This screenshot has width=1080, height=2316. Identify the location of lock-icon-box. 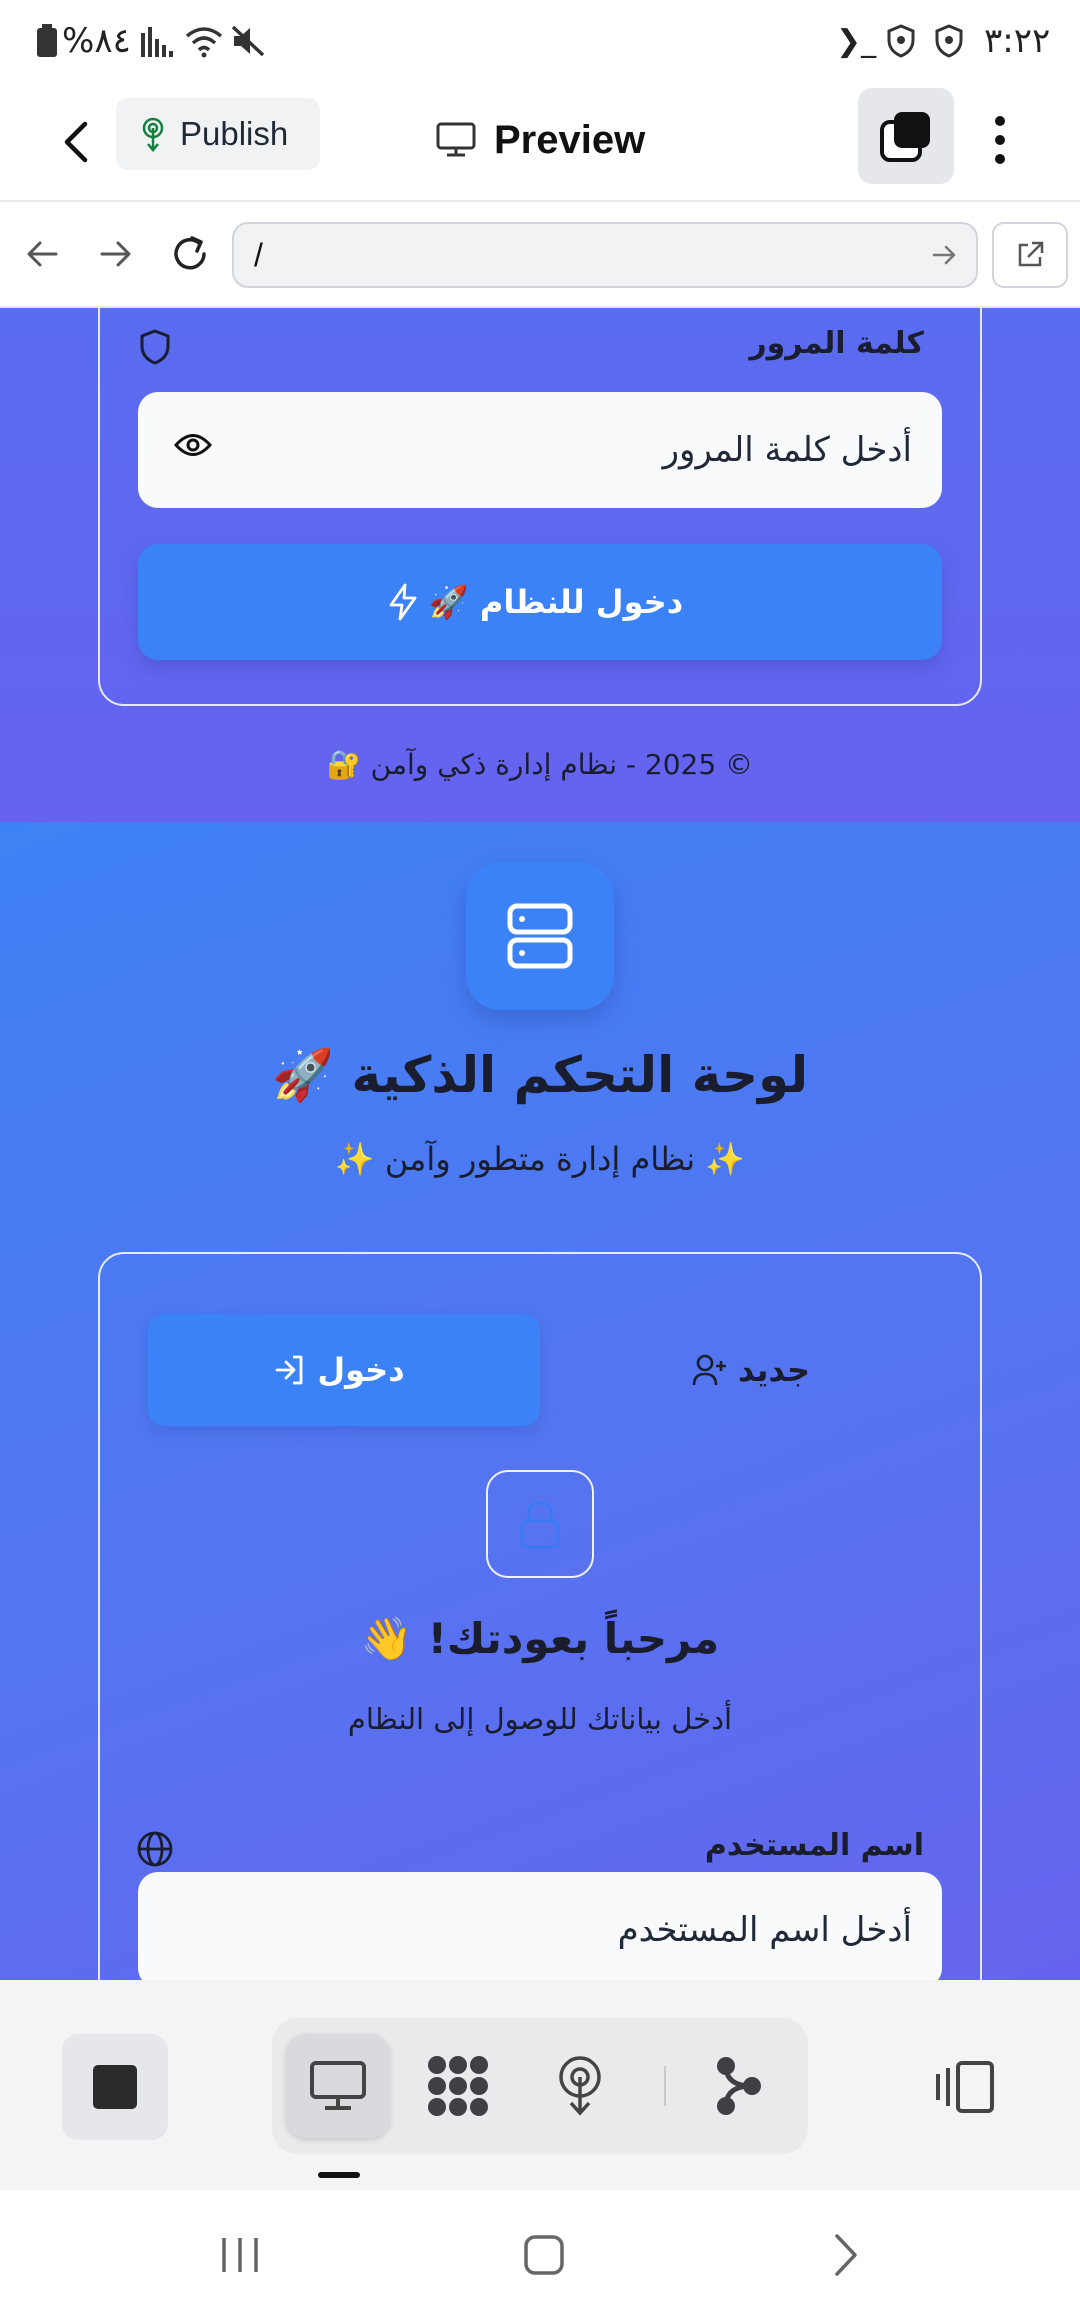
(540, 1524).